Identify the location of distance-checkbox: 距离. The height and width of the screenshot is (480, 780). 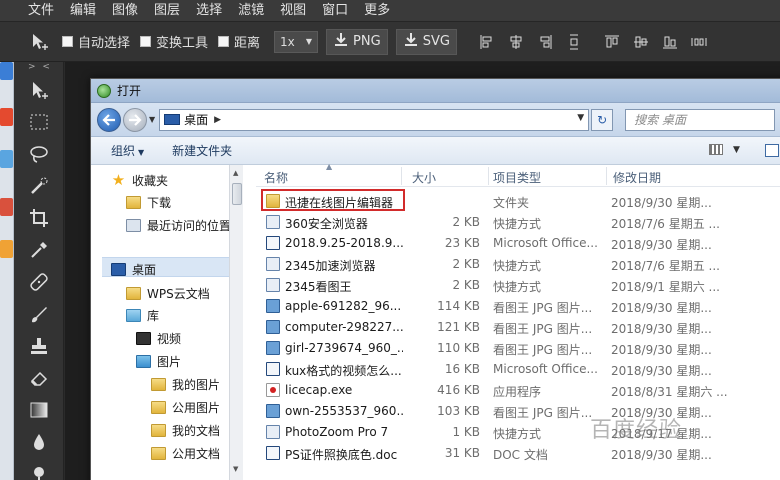
(239, 41).